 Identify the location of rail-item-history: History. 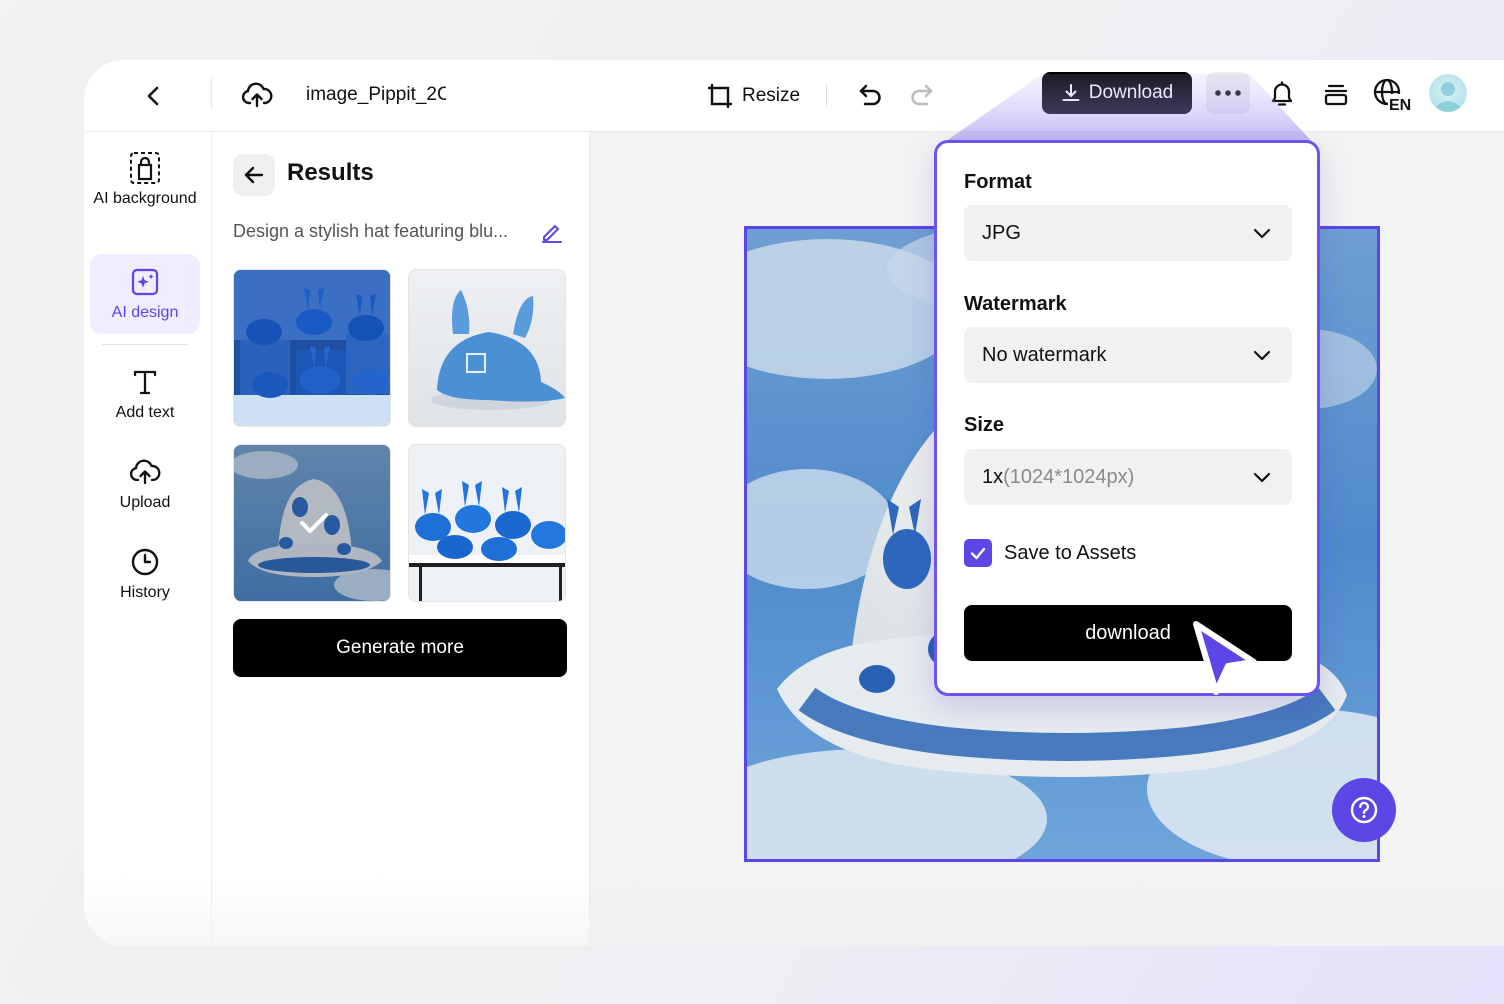
(145, 573).